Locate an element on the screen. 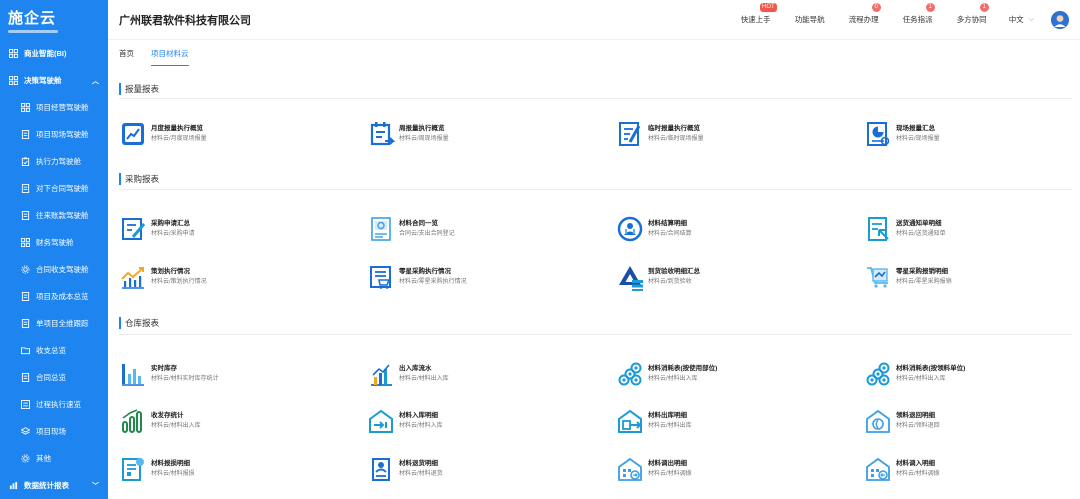 The width and height of the screenshot is (1080, 499). sidebar-item-6: 往来账款驾驶舱 is located at coordinates (54, 215).